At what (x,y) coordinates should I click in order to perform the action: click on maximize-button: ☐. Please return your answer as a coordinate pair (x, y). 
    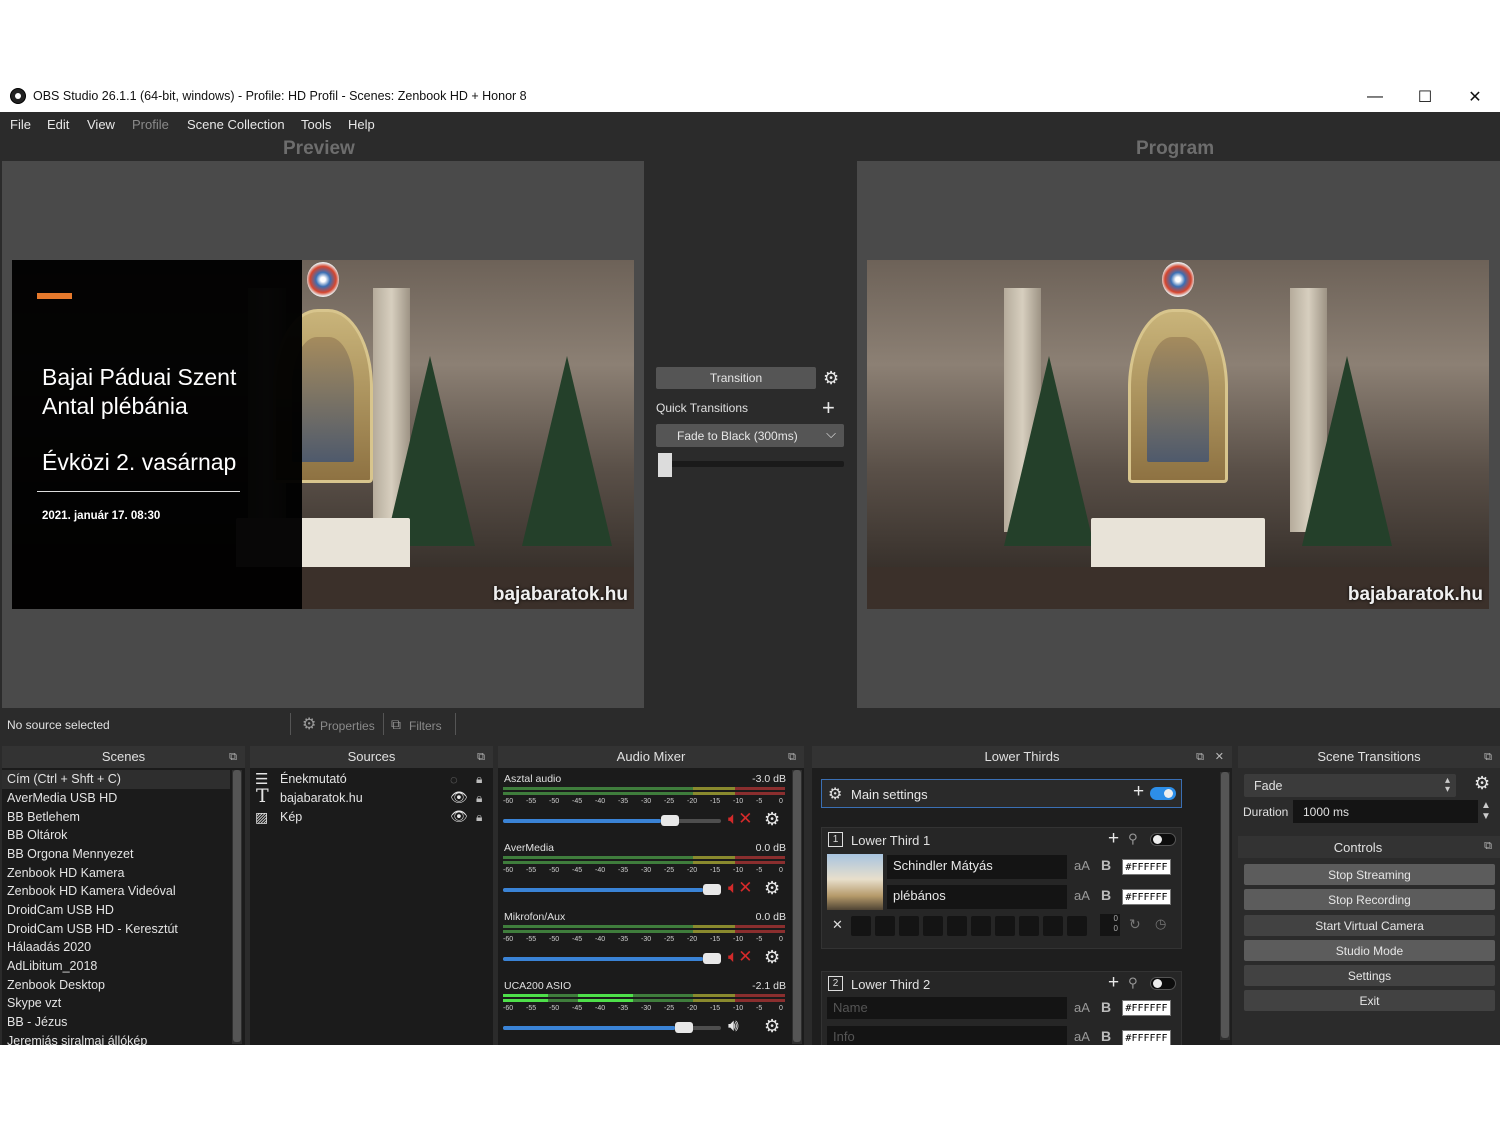
    Looking at the image, I should click on (1425, 96).